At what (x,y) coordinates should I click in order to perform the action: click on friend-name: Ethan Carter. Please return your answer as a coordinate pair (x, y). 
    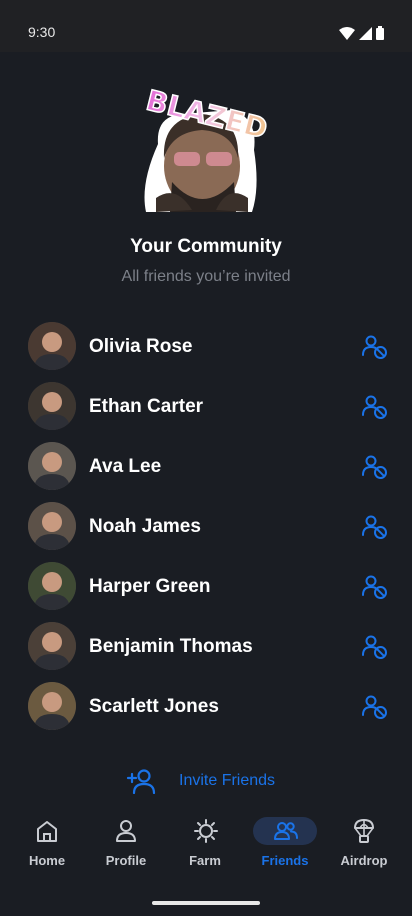
    Looking at the image, I should click on (146, 406).